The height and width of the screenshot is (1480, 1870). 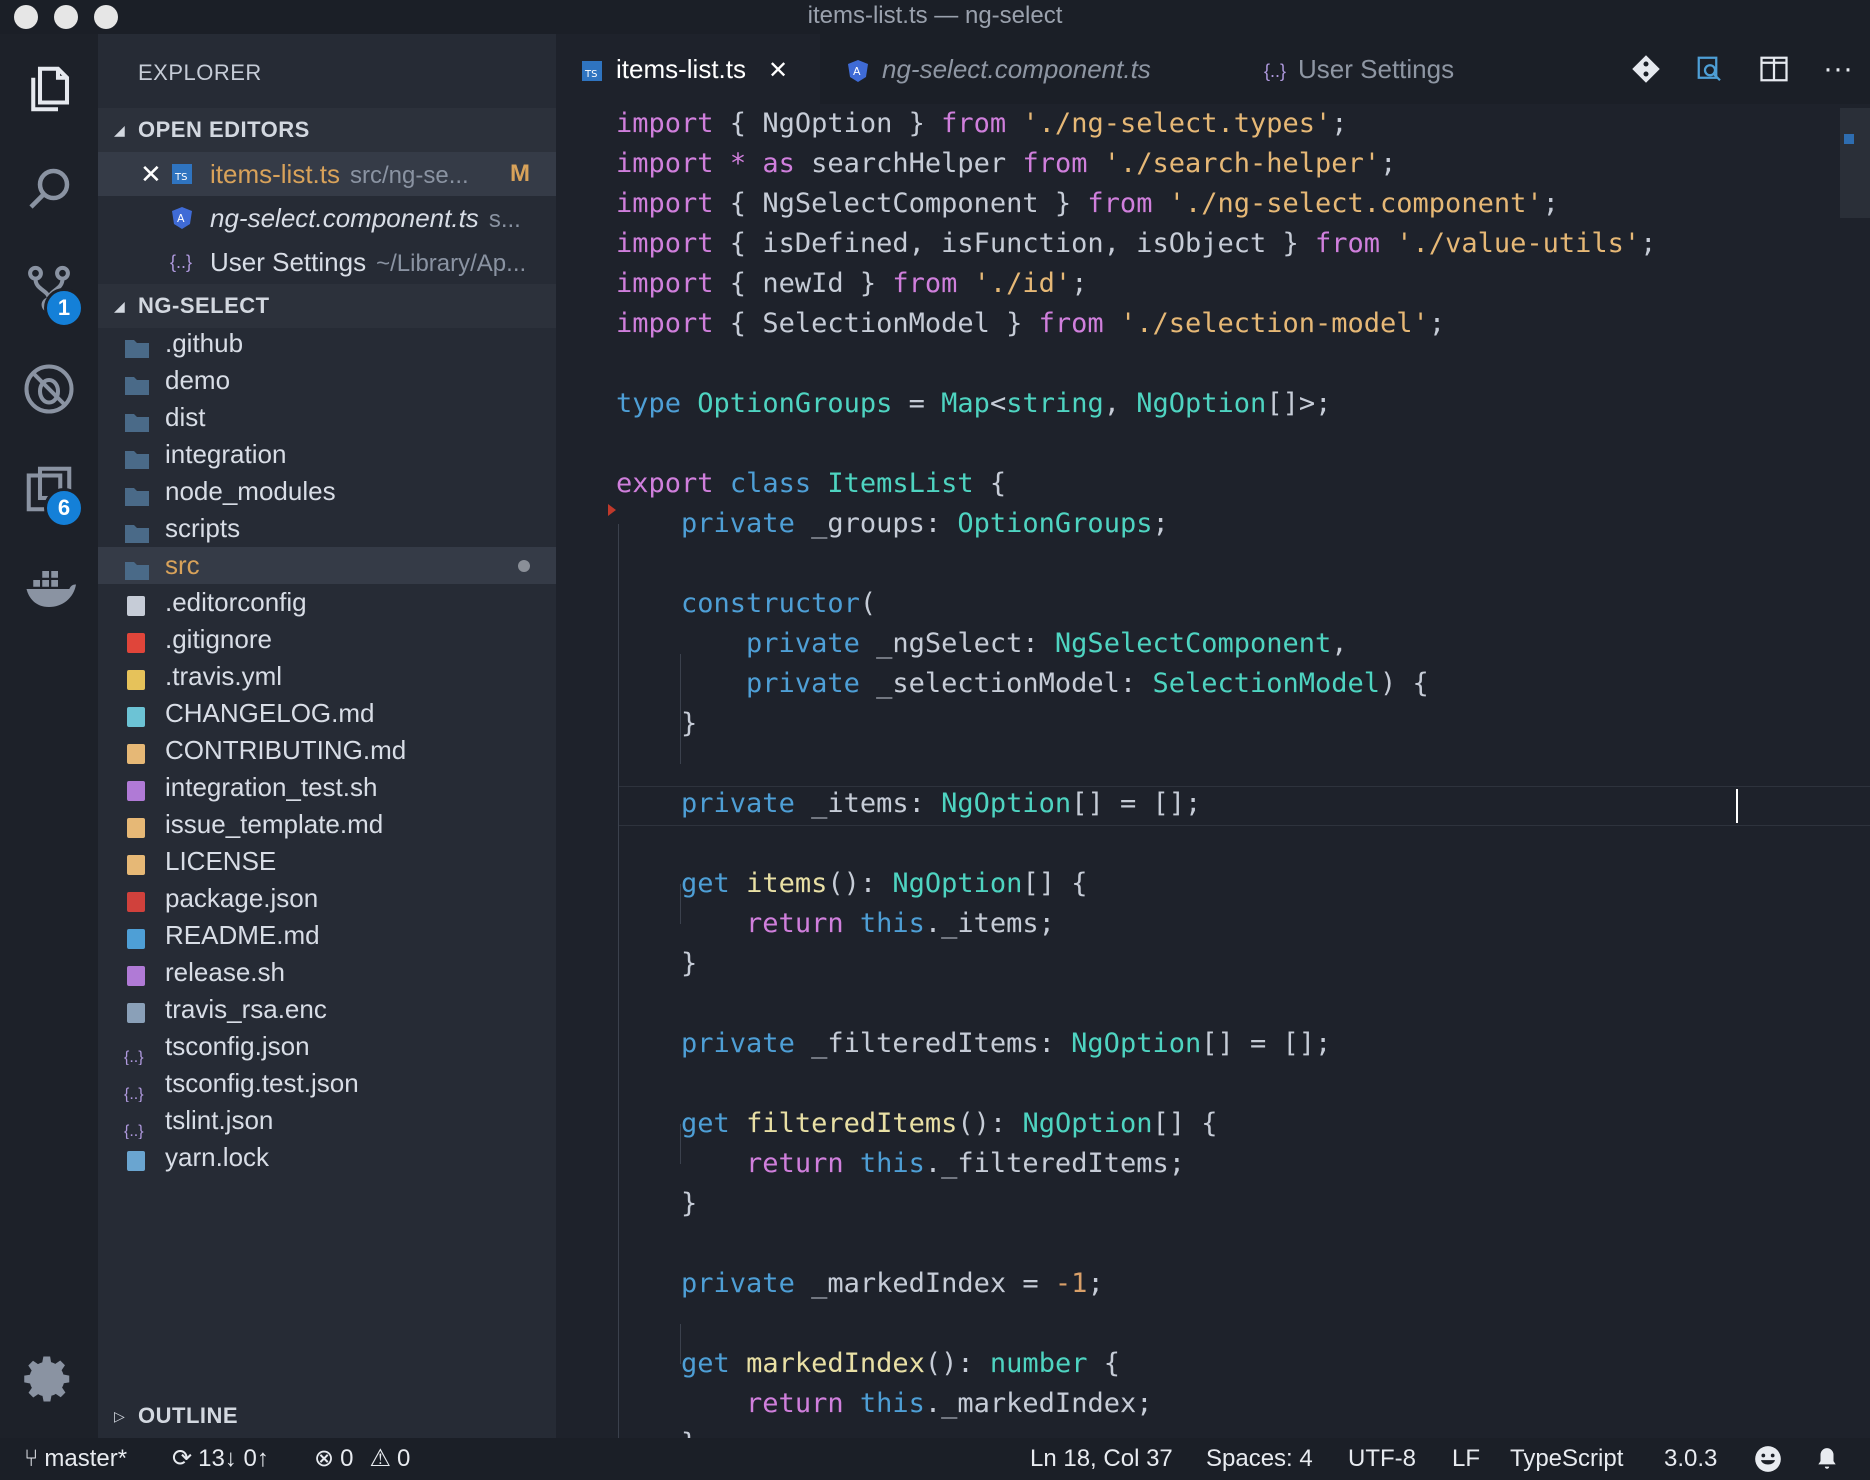 What do you see at coordinates (49, 1379) in the screenshot?
I see `activity-manage` at bounding box center [49, 1379].